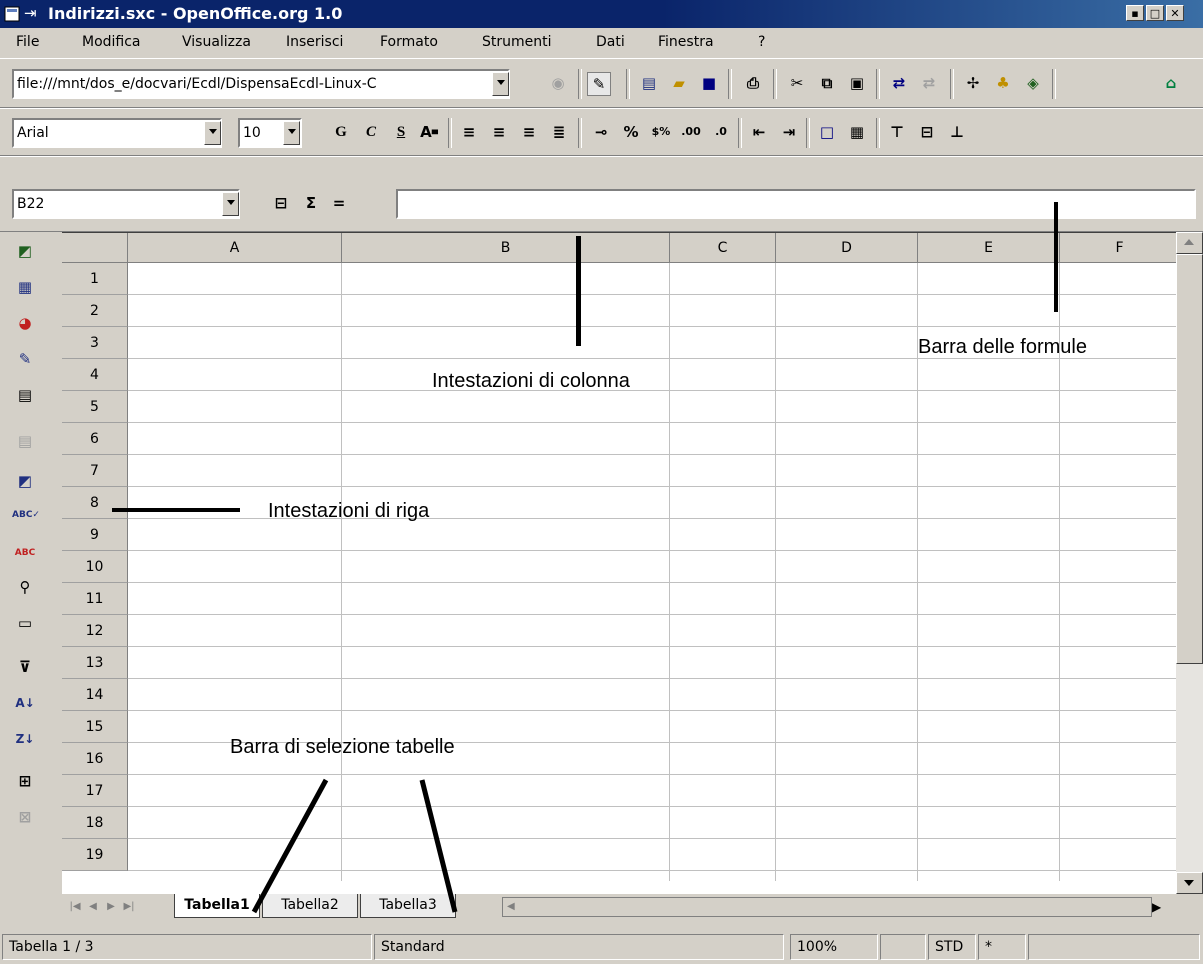  I want to click on annotation-pointers-tabs, so click(354, 846).